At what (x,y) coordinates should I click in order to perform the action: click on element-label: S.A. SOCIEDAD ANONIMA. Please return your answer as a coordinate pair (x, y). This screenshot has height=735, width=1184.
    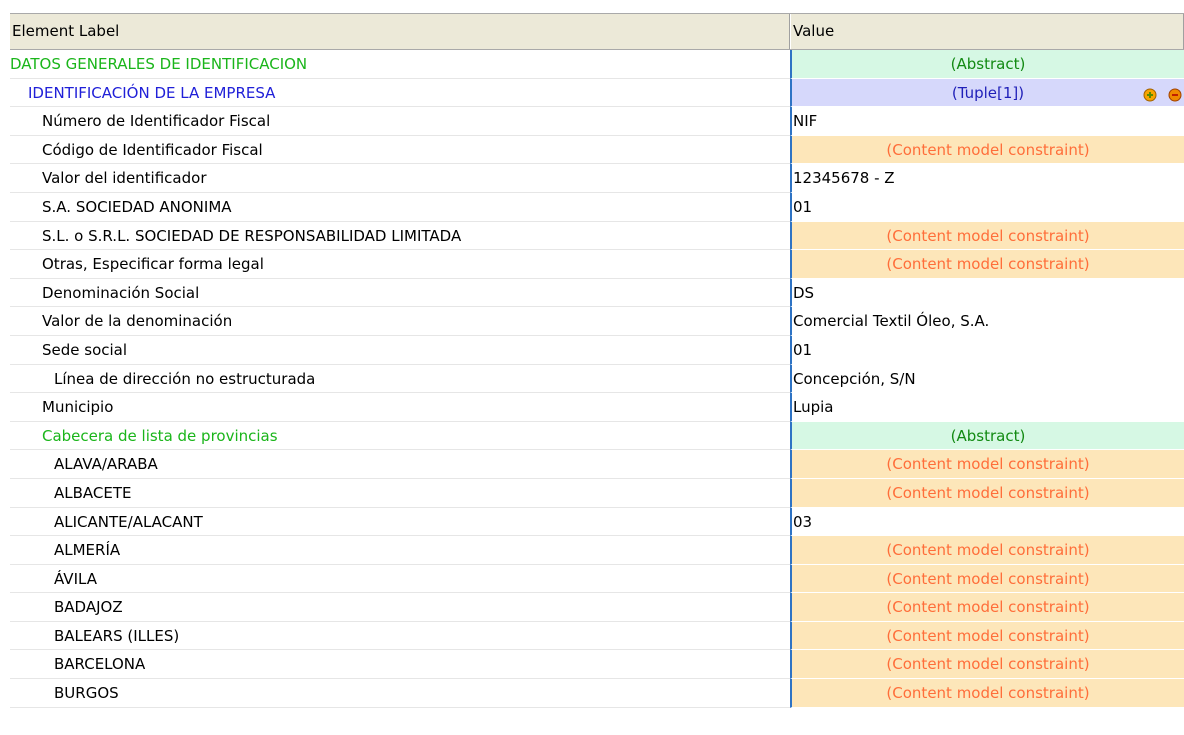
    Looking at the image, I should click on (400, 207).